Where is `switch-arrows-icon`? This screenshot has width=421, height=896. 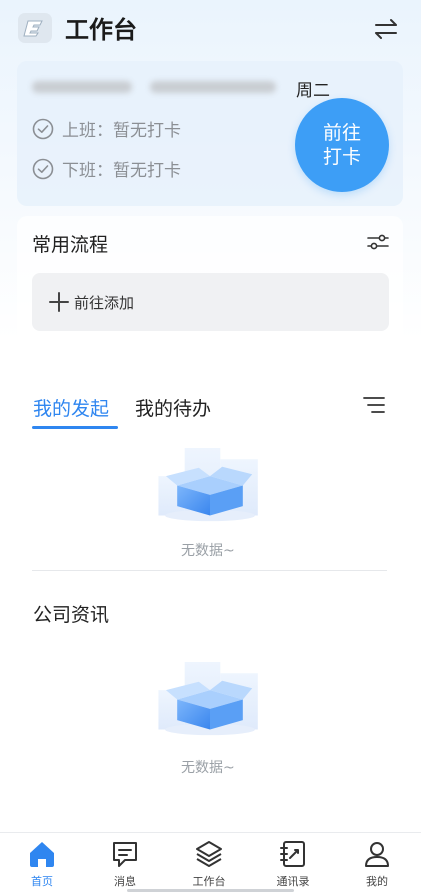
switch-arrows-icon is located at coordinates (386, 29).